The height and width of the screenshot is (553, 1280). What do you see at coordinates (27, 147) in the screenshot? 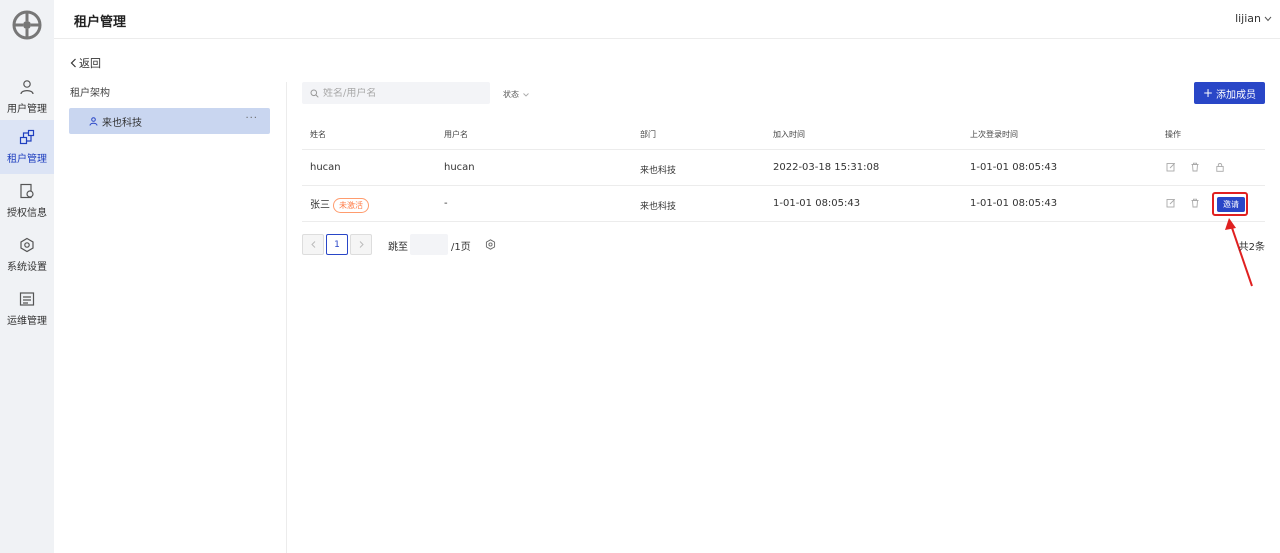
I see `sidebar-item-tenant-management: 租户管理` at bounding box center [27, 147].